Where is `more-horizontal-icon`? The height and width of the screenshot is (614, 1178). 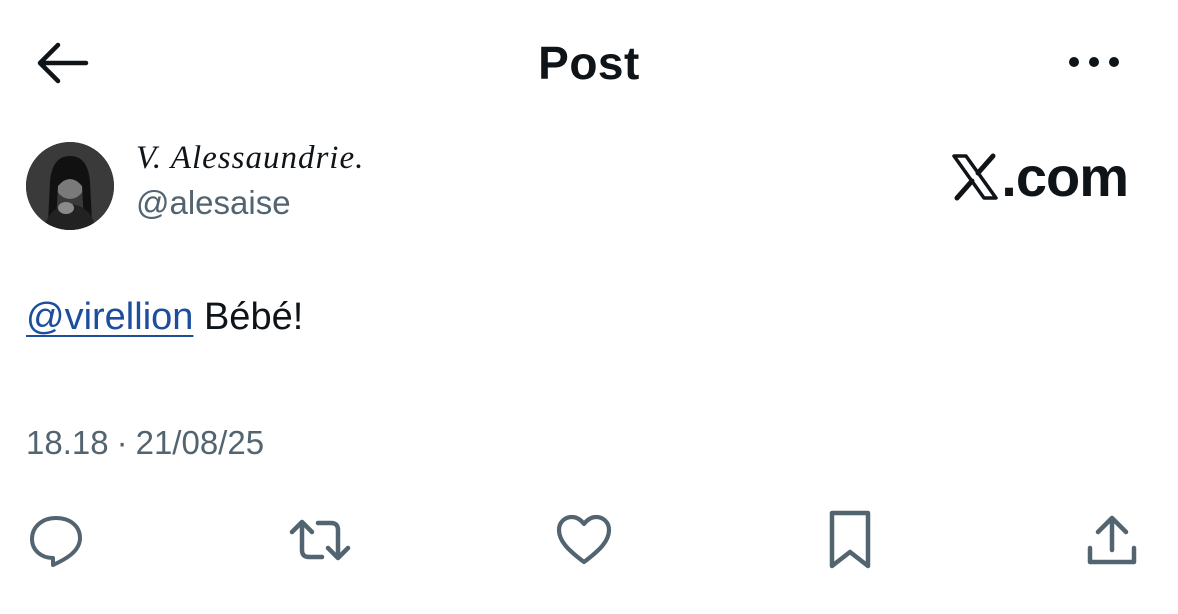 more-horizontal-icon is located at coordinates (1094, 62).